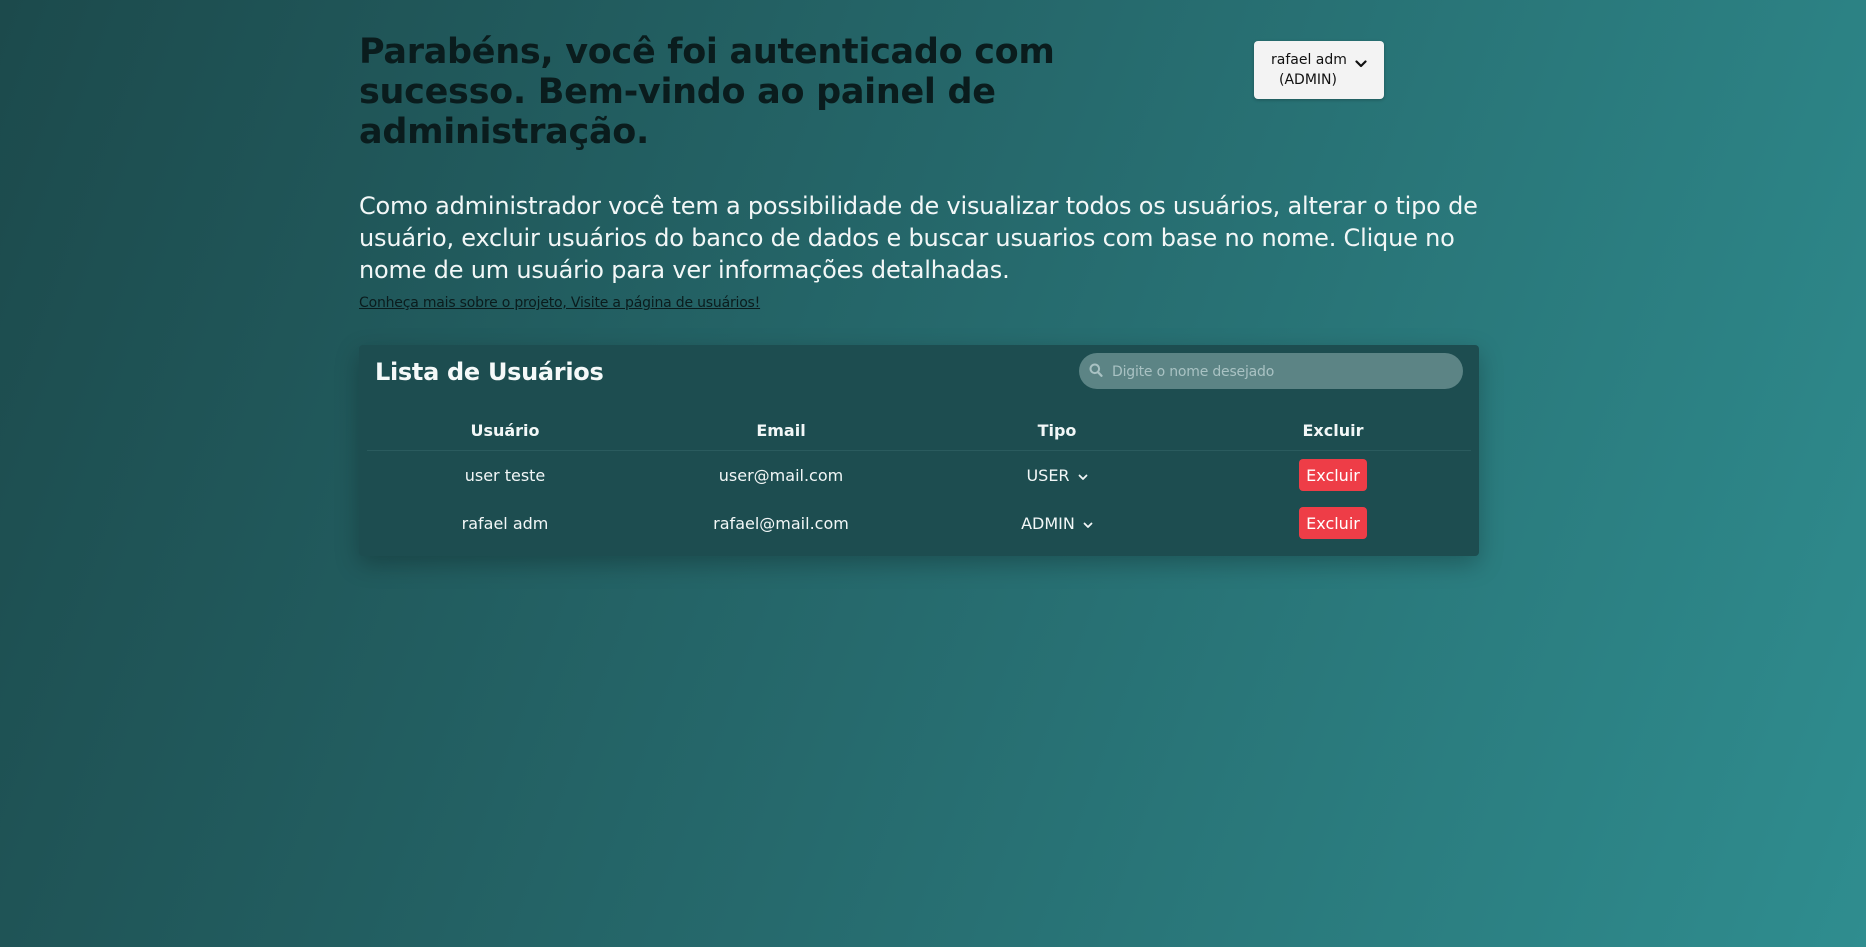  I want to click on column-header-tipo: Tipo, so click(1057, 436).